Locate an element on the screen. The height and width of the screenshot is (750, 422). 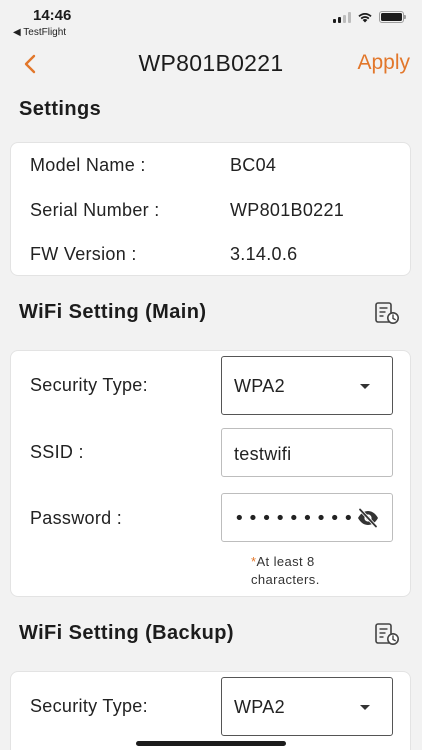
hint-line-1: At least 8 is located at coordinates (285, 561).